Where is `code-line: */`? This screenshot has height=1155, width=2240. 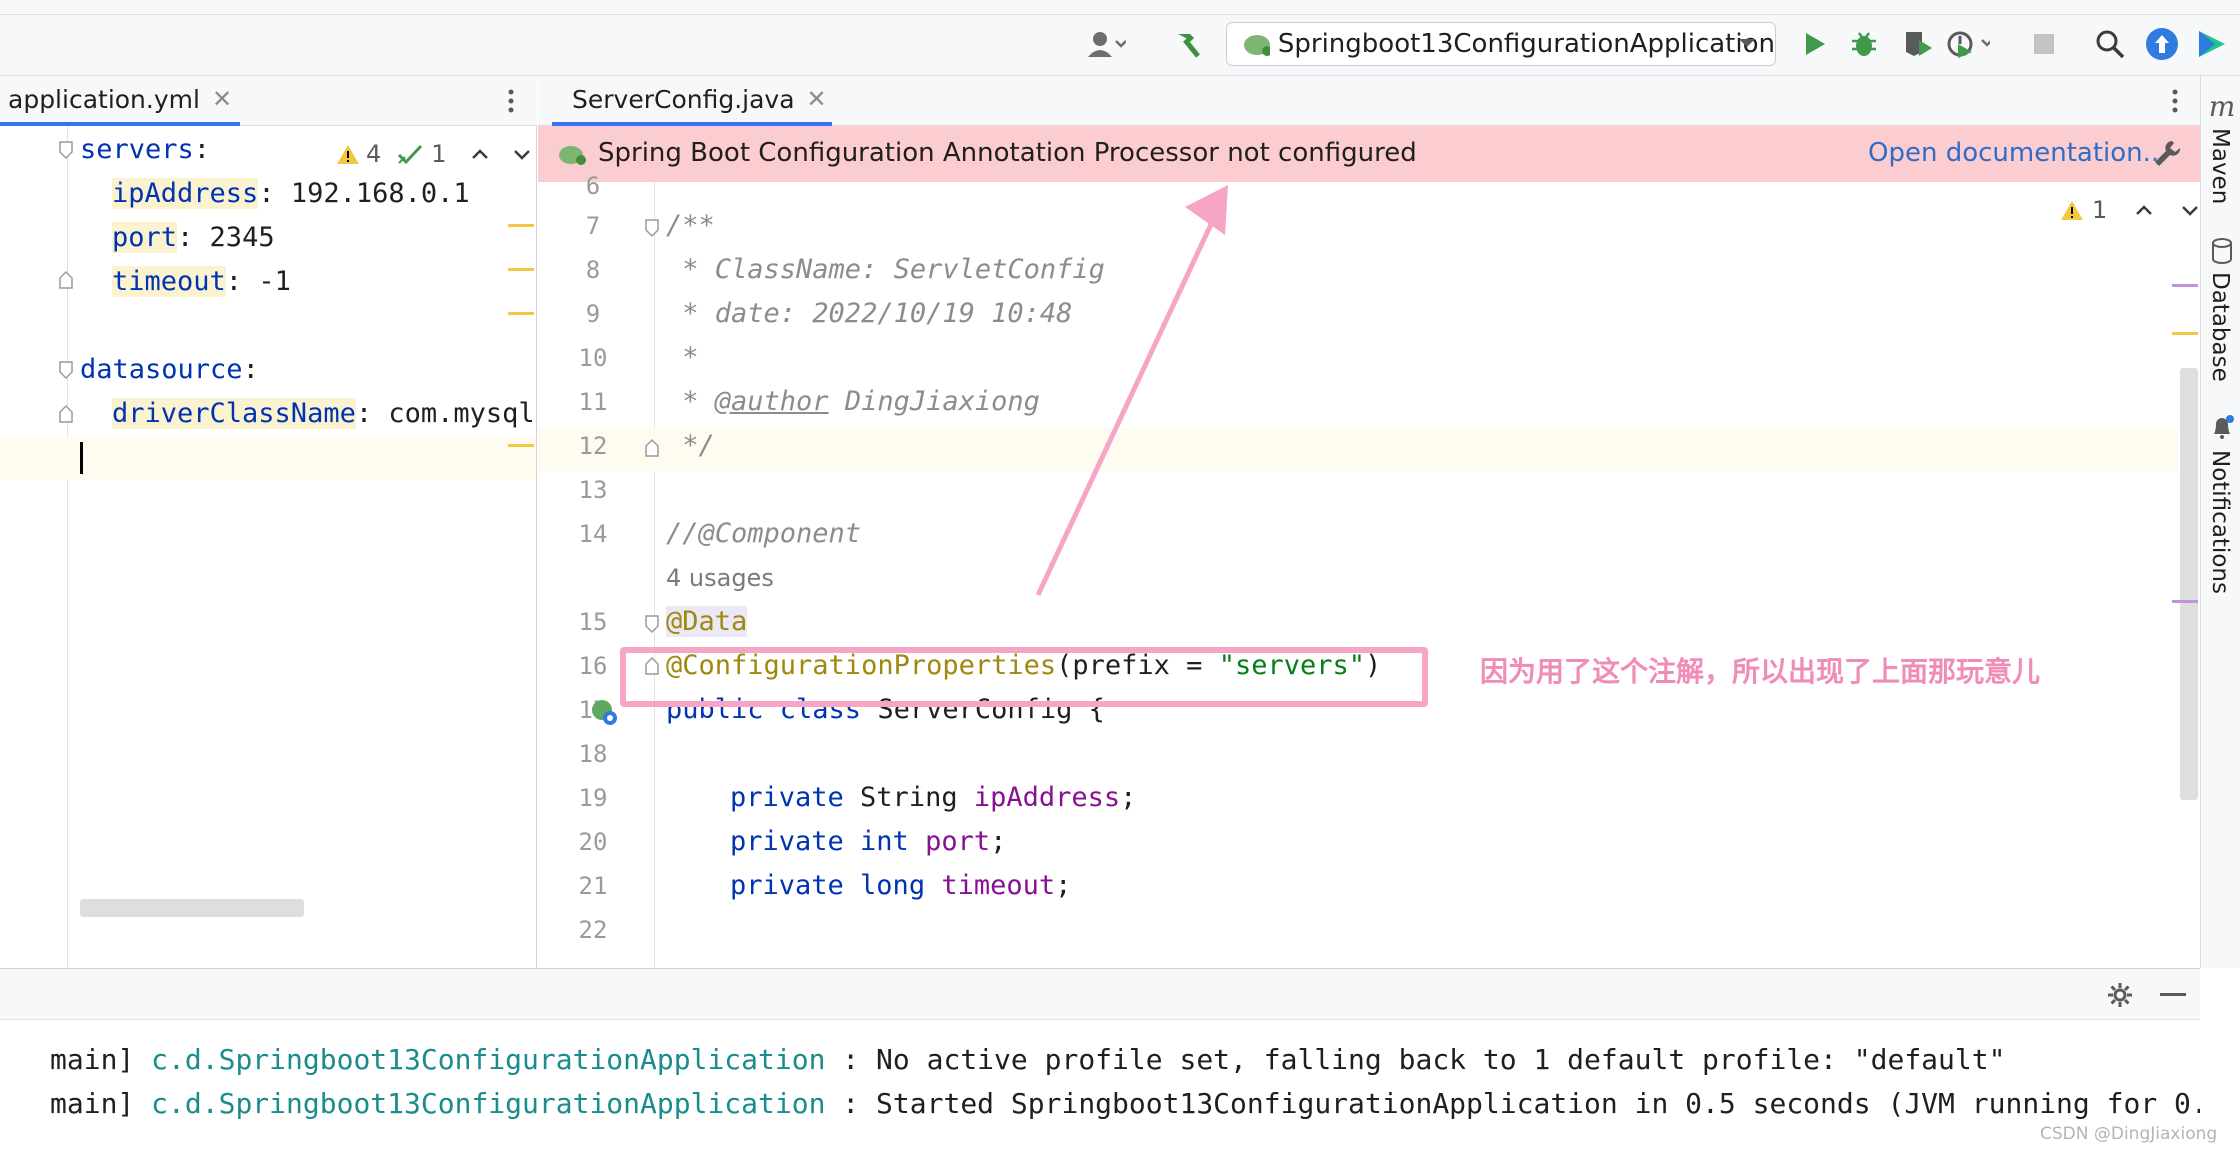
code-line: */ is located at coordinates (690, 445).